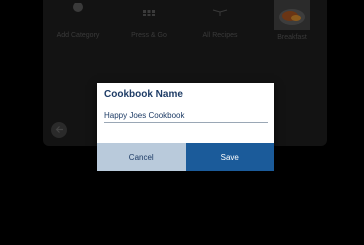 The width and height of the screenshot is (364, 245). What do you see at coordinates (78, 35) in the screenshot?
I see `tile-label: Add Category` at bounding box center [78, 35].